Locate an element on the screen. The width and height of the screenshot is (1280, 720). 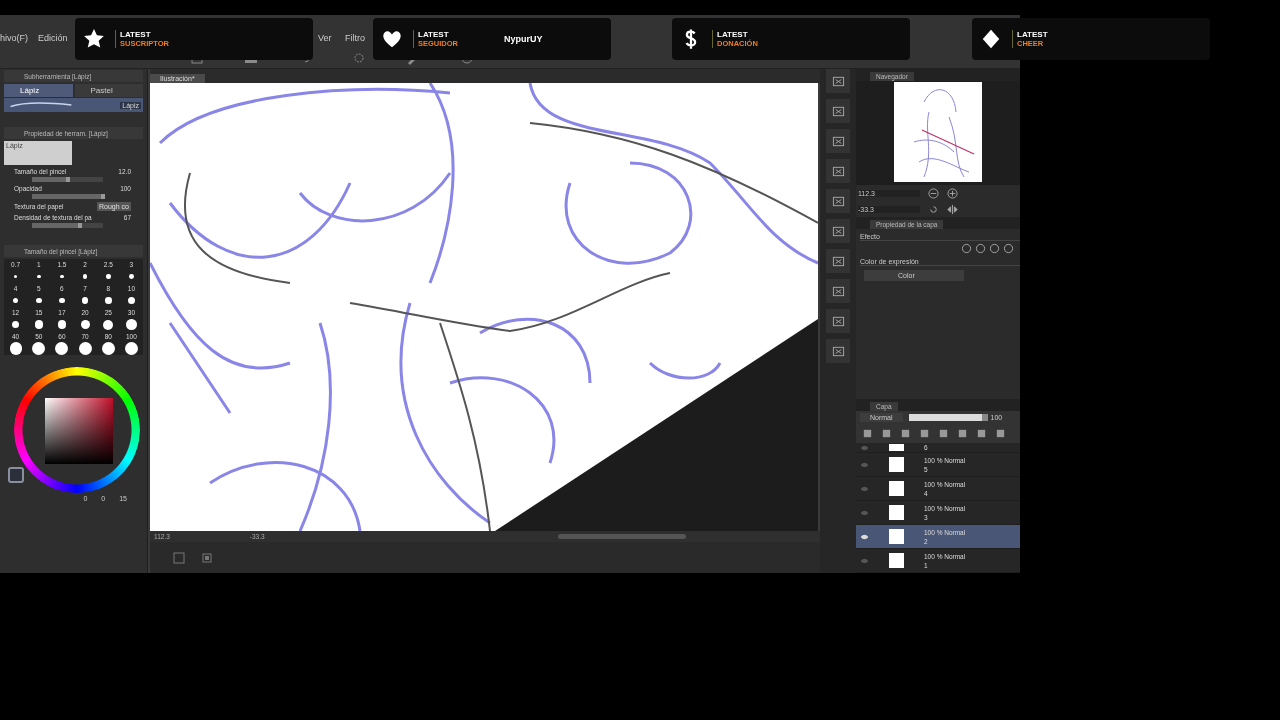
heart-icon is located at coordinates (392, 39).